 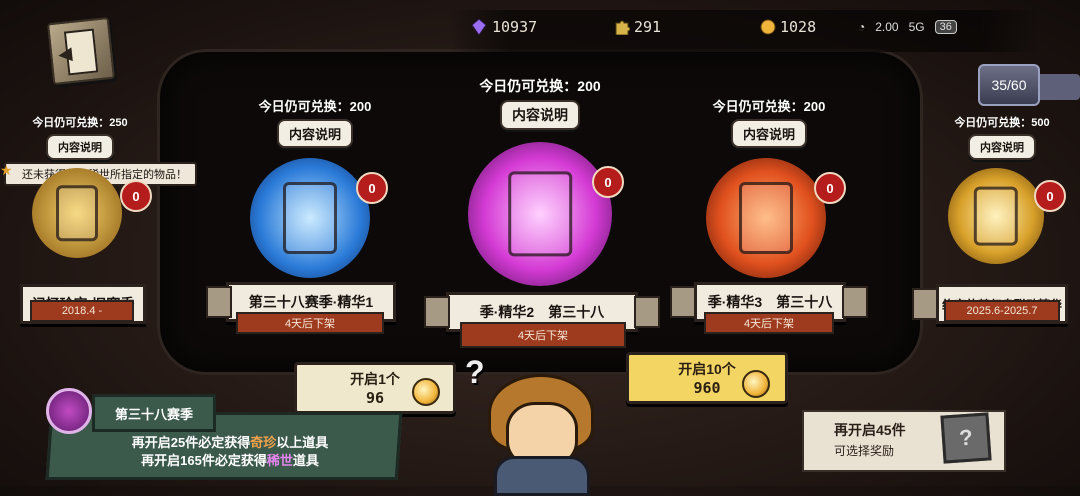 I want to click on gold-coin-icon, so click(x=768, y=27).